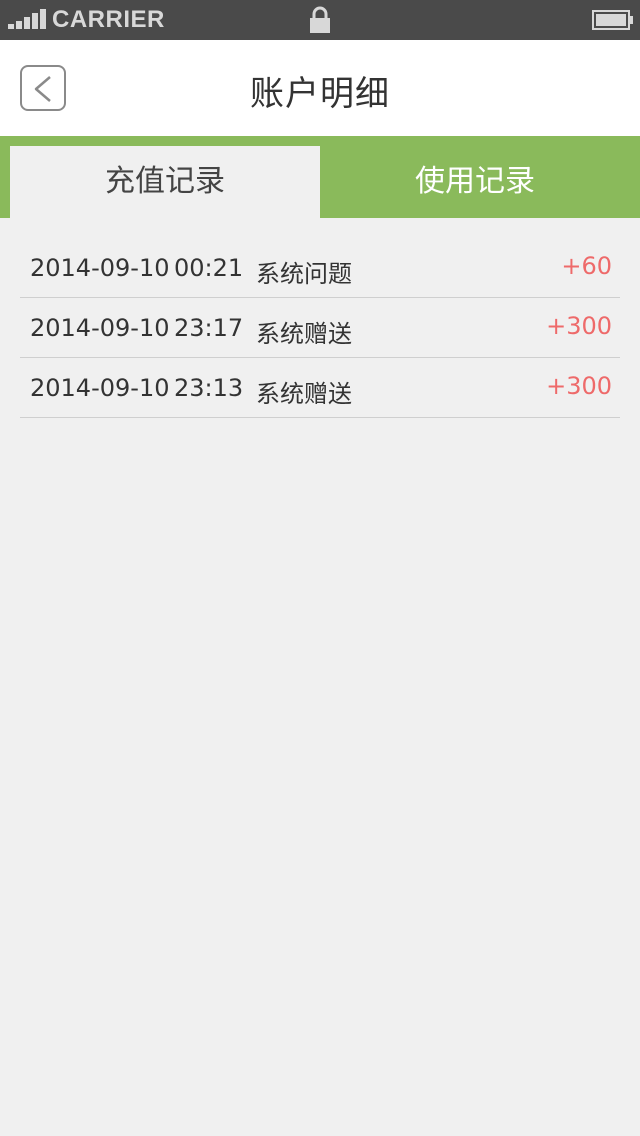  I want to click on signal-bars-icon, so click(28, 19).